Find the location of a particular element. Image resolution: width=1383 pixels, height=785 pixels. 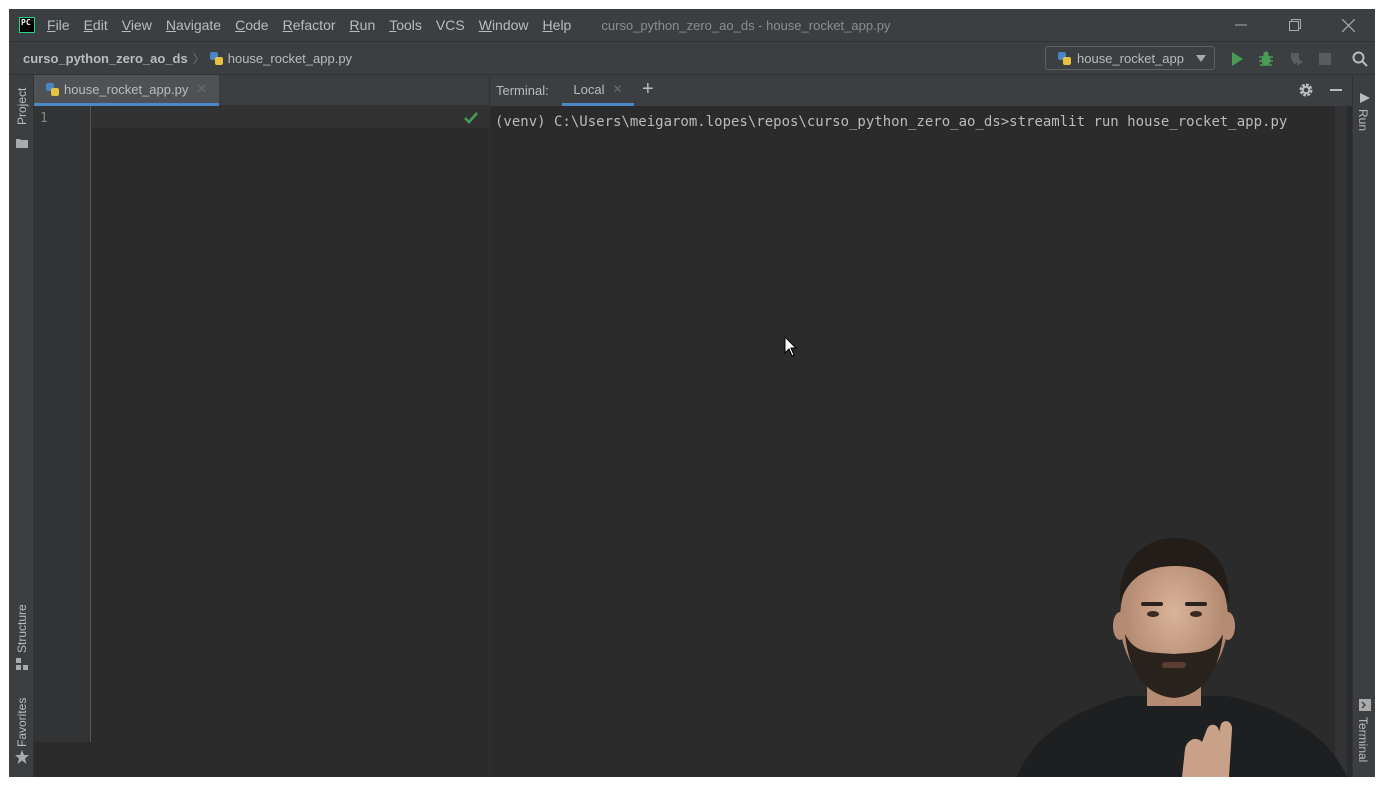

editor-gutter: 1 is located at coordinates (62, 424).